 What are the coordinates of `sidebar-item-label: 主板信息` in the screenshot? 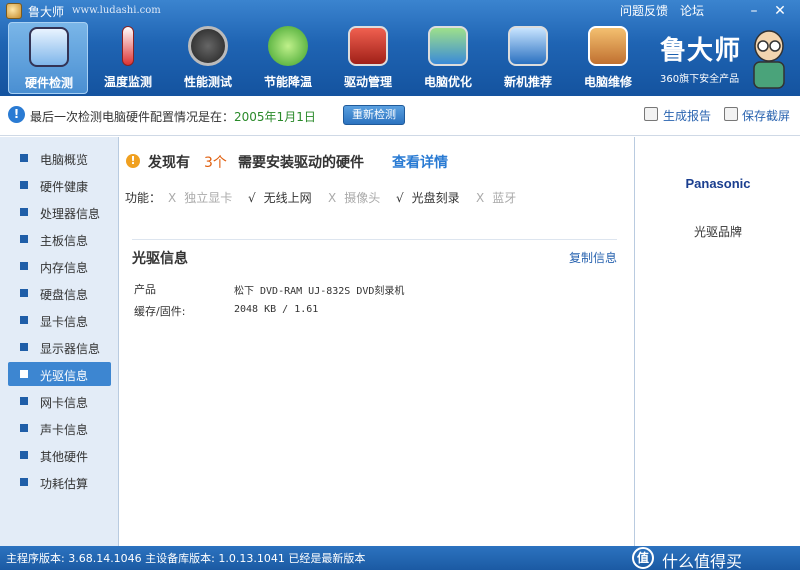 It's located at (64, 241).